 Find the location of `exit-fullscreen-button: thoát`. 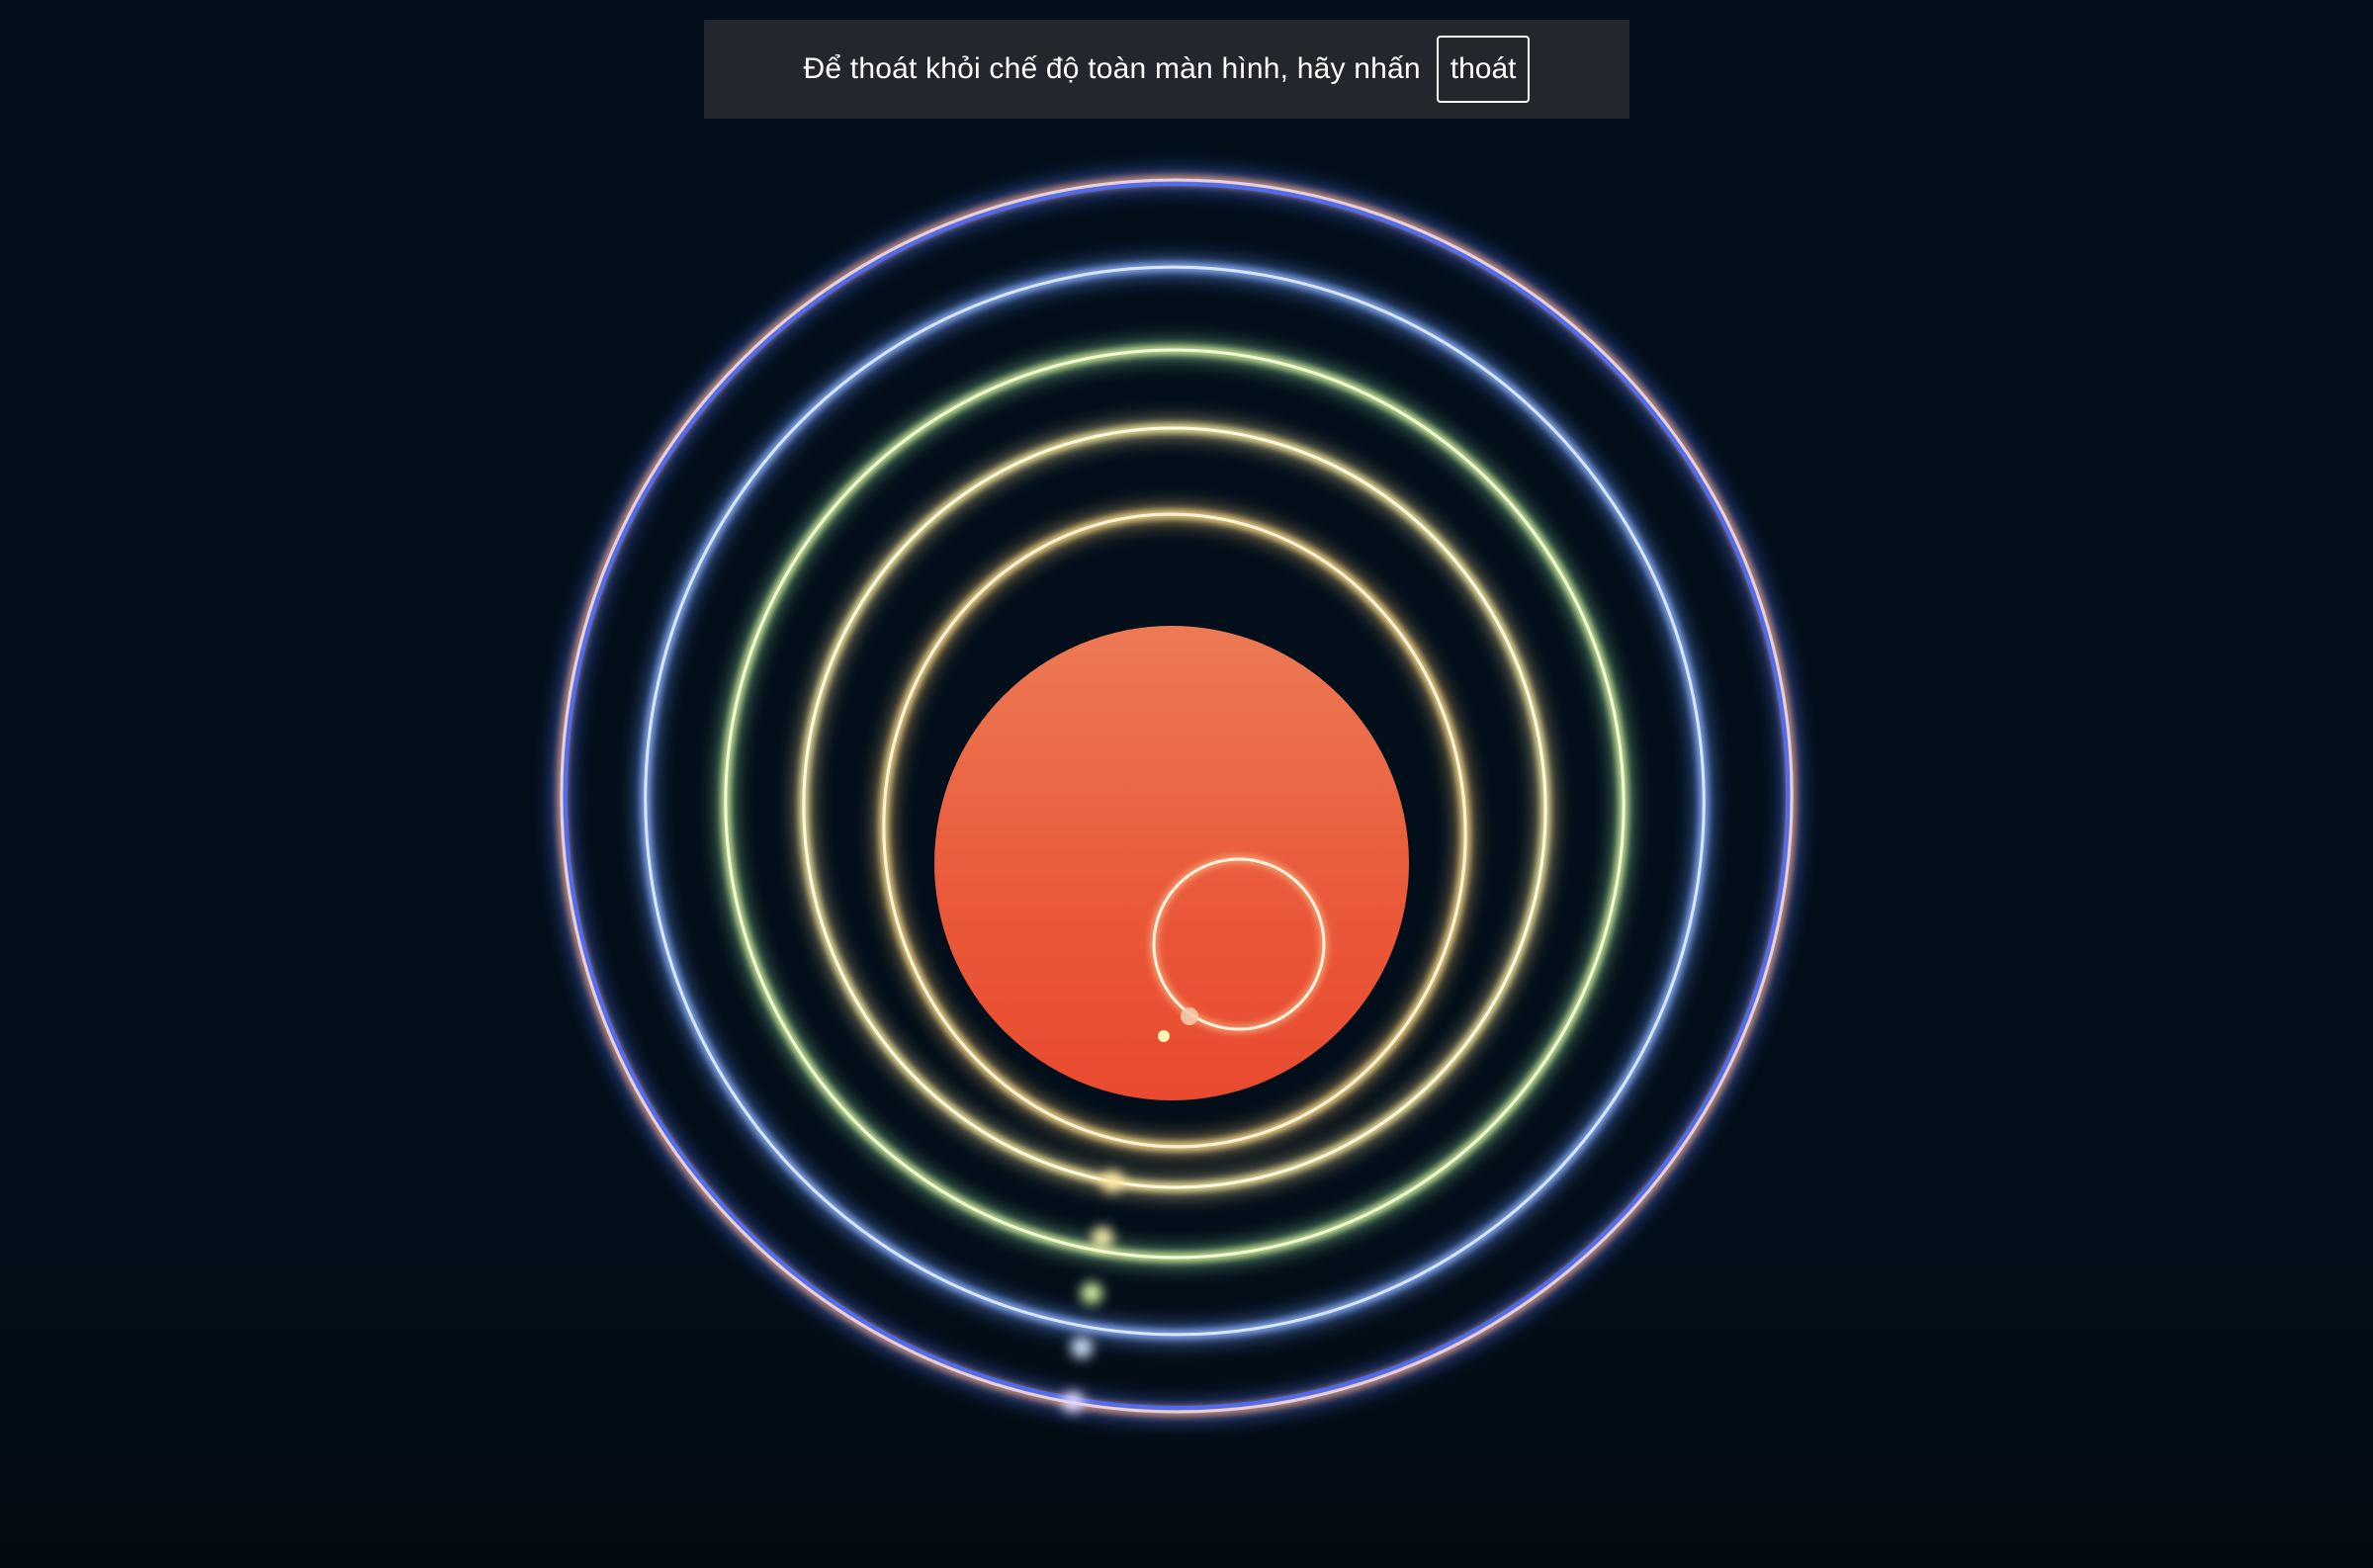

exit-fullscreen-button: thoát is located at coordinates (1483, 70).